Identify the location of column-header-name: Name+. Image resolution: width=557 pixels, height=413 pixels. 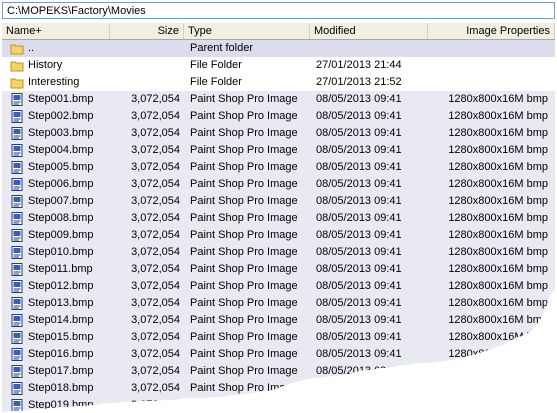
(56, 31).